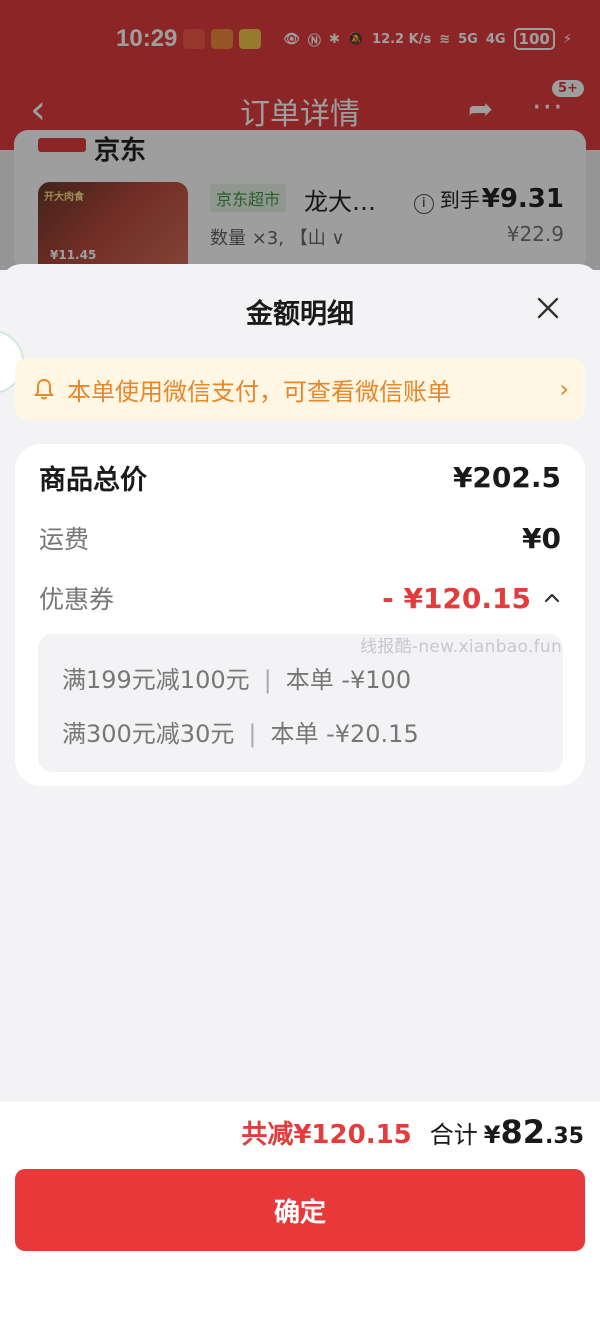  I want to click on payment-summary: 共减¥120.15 合计 ¥ 82 .35, so click(412, 1132).